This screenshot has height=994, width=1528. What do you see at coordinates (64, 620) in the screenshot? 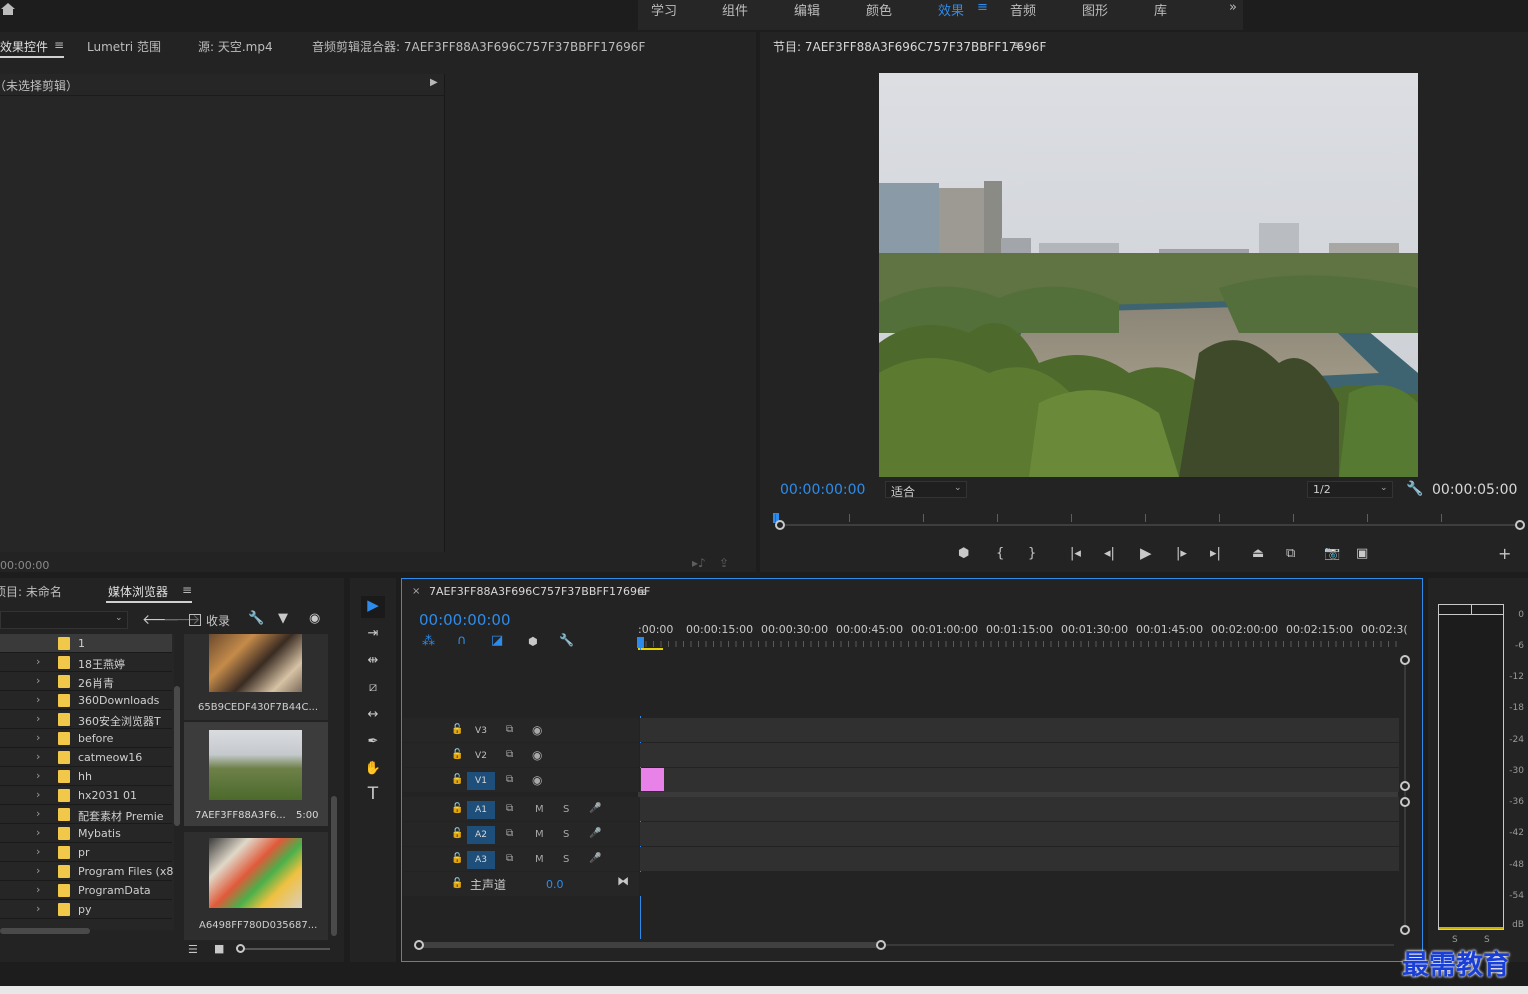
I see `location-dropdown: ⌄` at bounding box center [64, 620].